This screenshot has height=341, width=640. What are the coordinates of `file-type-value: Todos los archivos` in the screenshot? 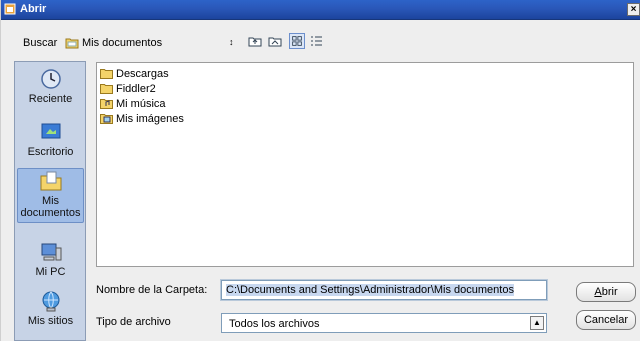 It's located at (274, 324).